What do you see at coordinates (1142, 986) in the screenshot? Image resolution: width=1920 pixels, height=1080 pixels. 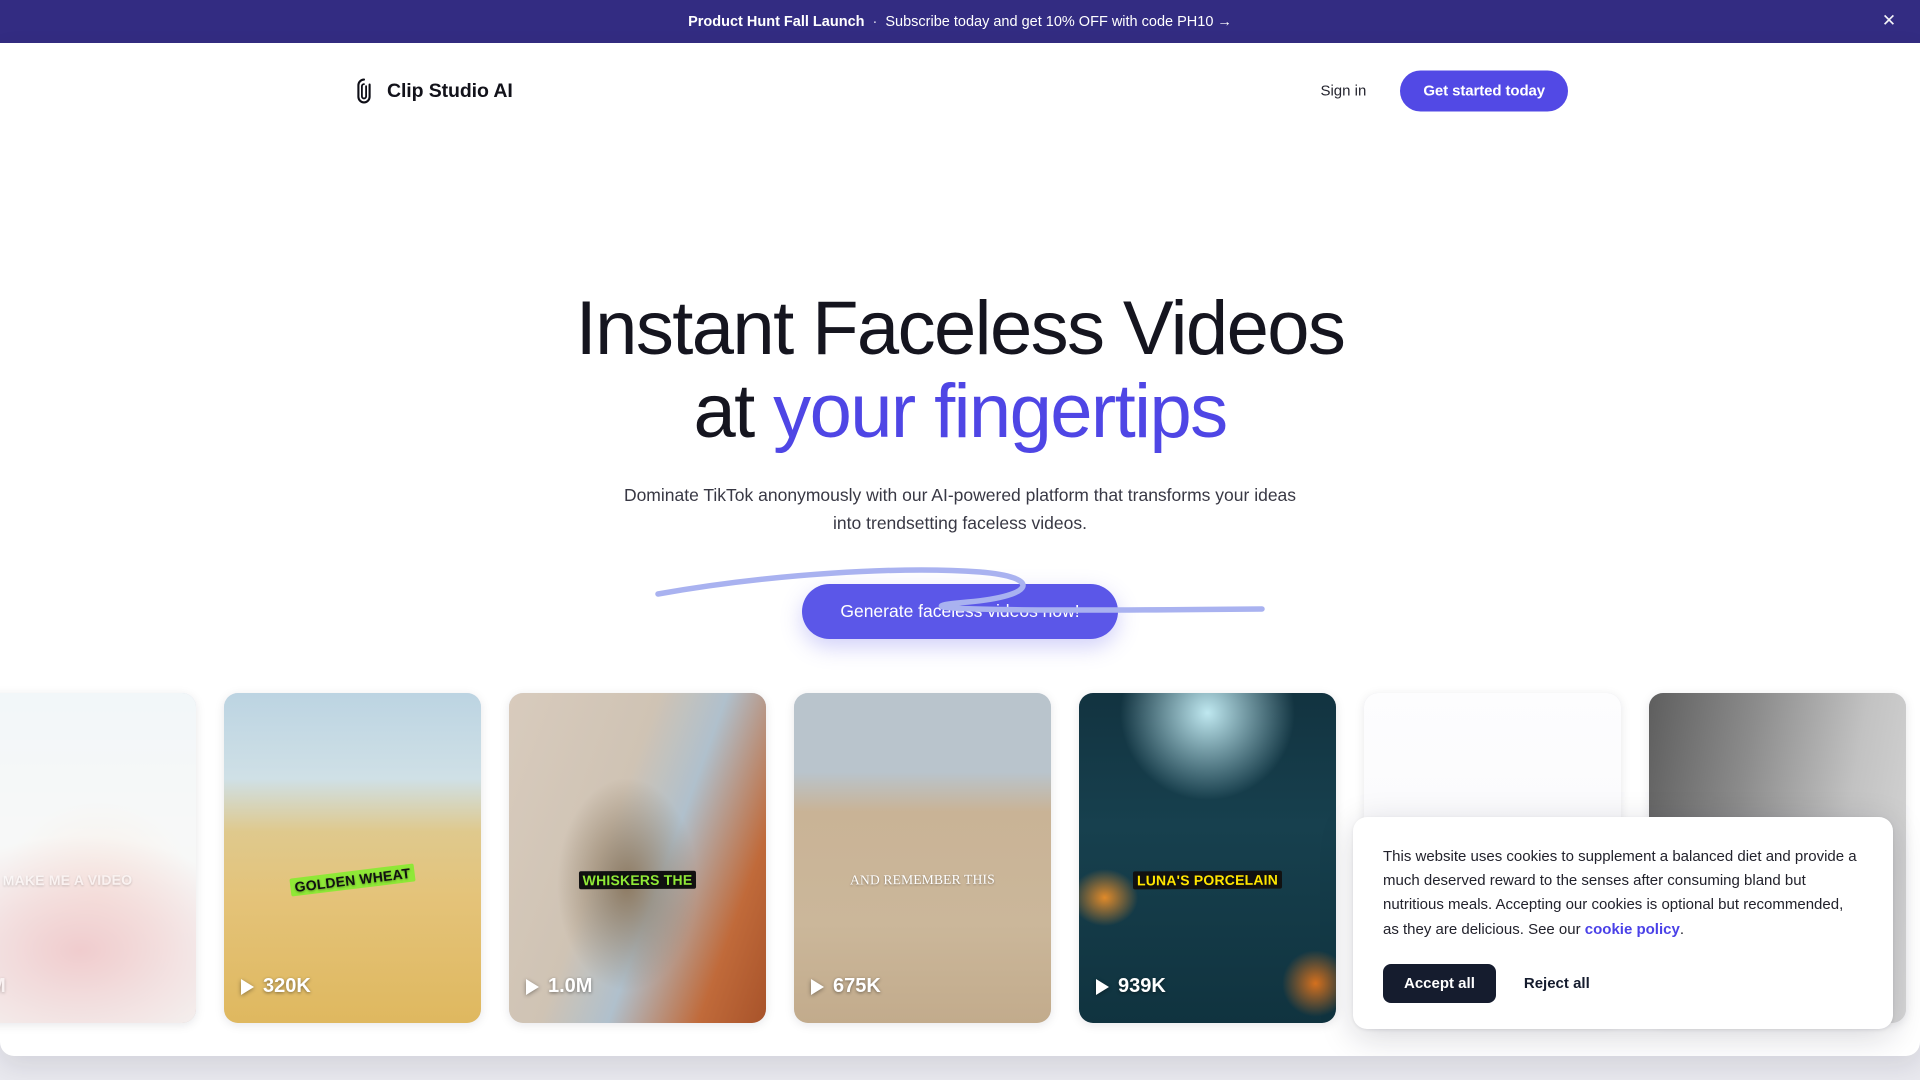 I see `video-views-count: 939K` at bounding box center [1142, 986].